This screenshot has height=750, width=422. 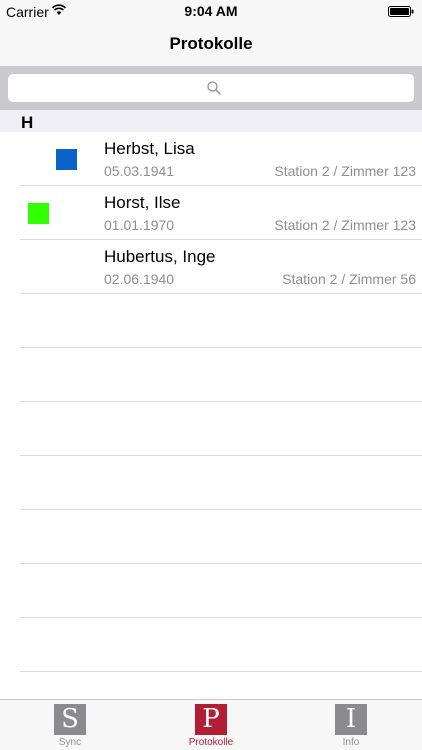 I want to click on birth-date: 02.06.1940, so click(x=139, y=279).